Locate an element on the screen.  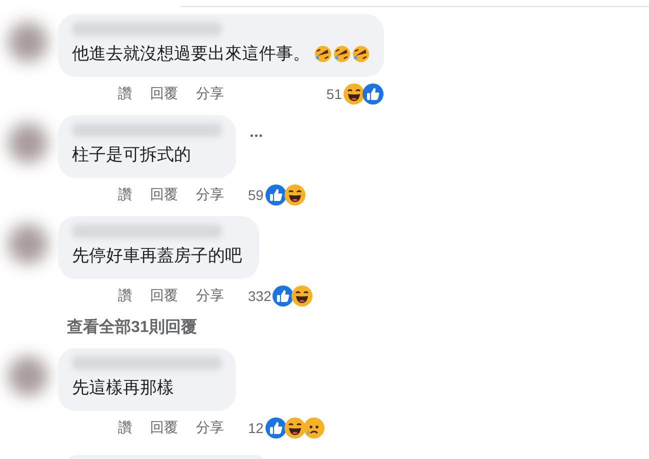
reaction-count: 59 is located at coordinates (255, 195).